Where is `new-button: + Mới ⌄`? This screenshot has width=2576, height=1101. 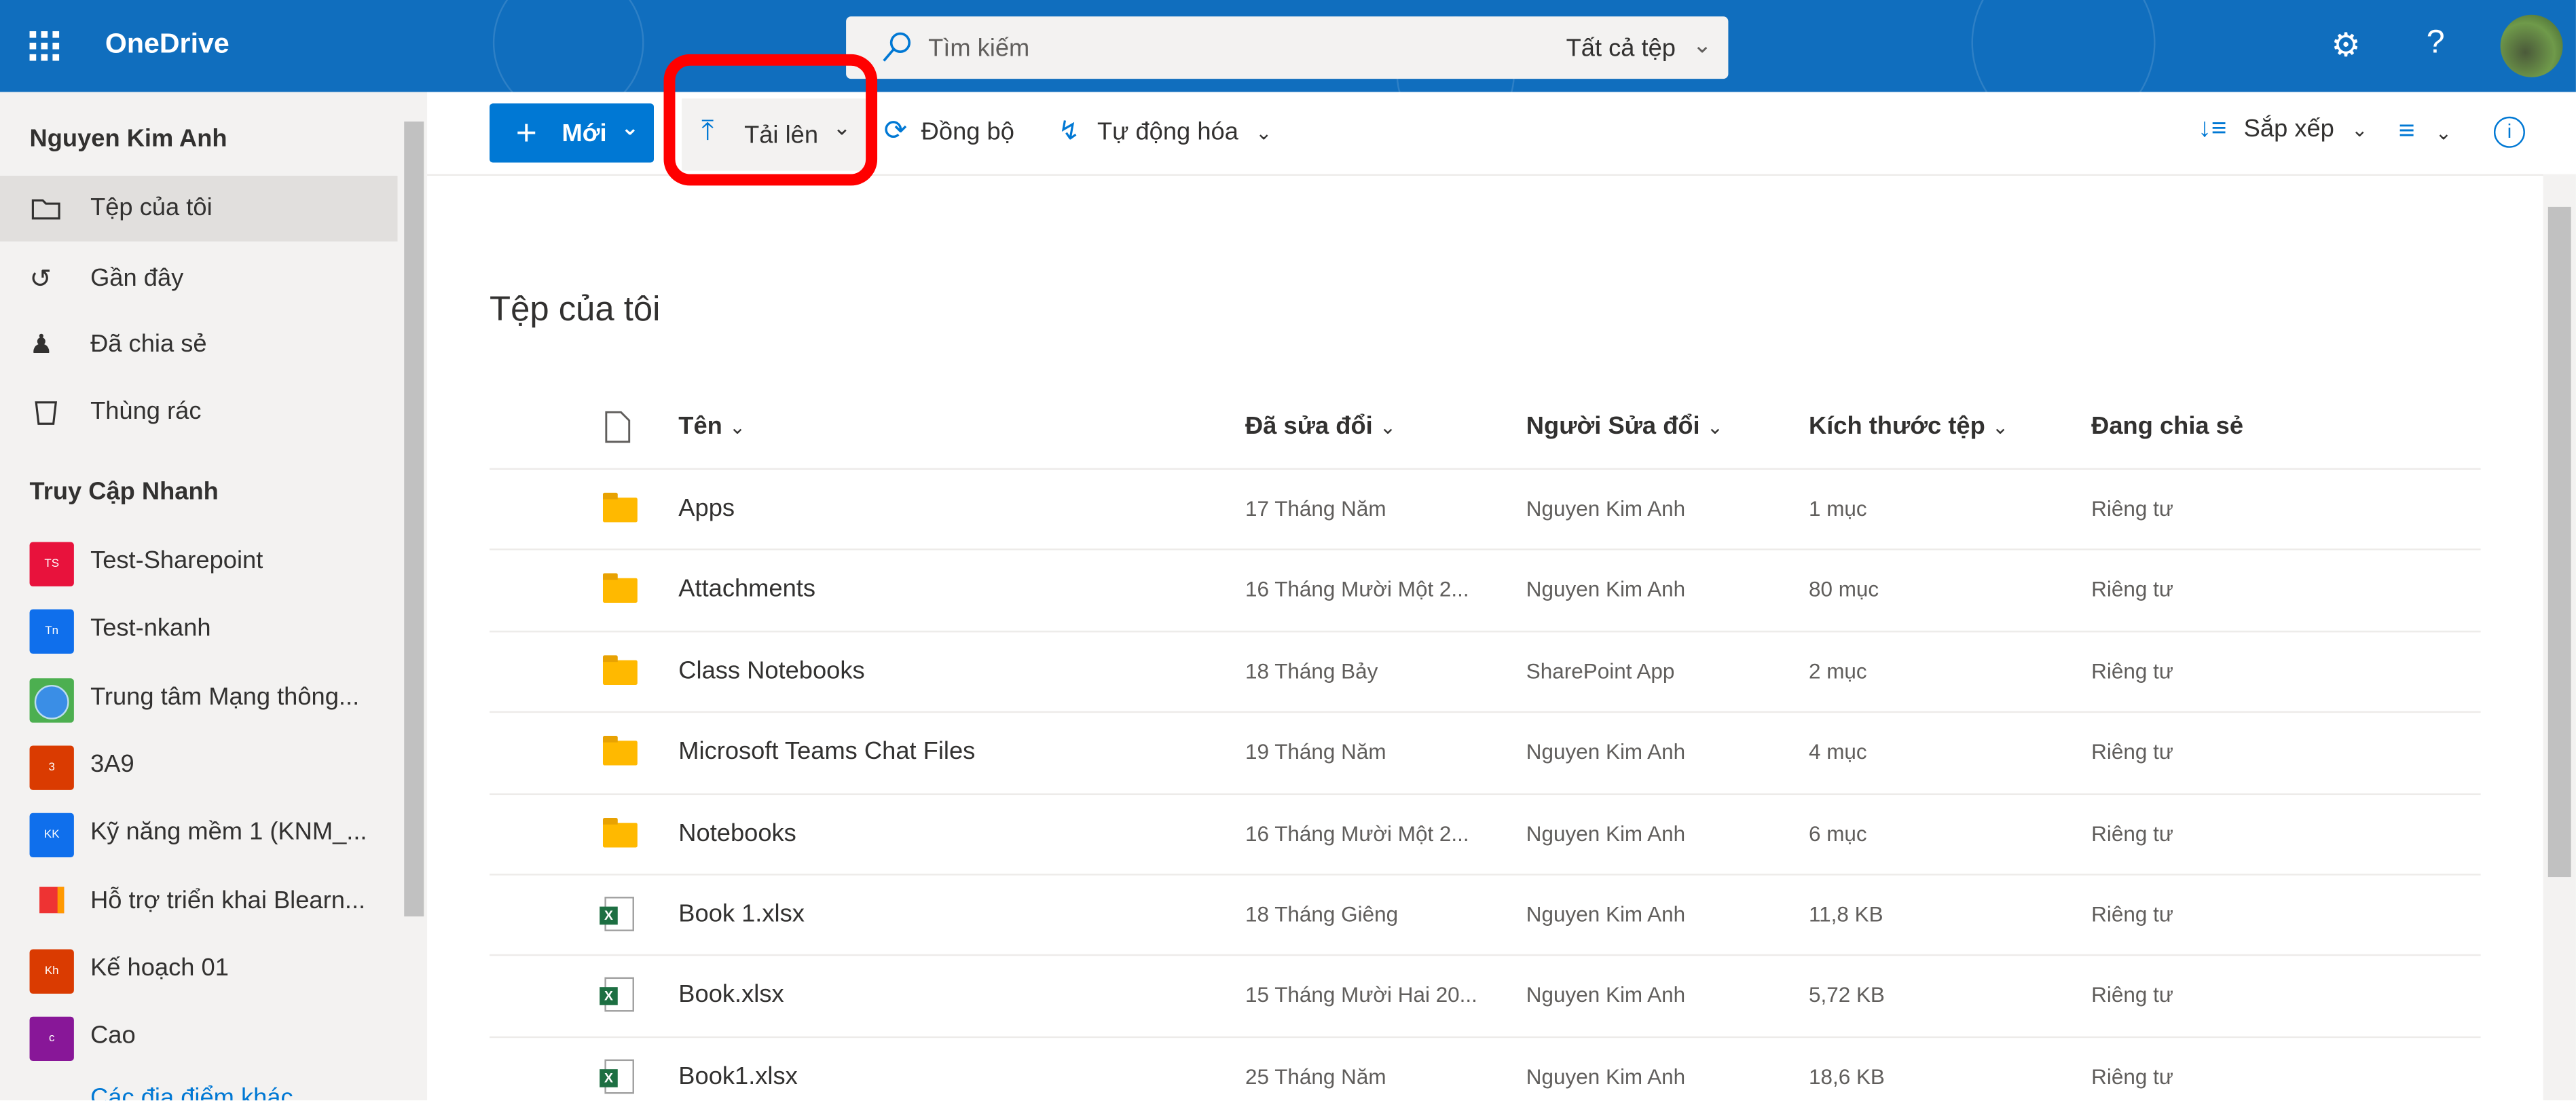 new-button: + Mới ⌄ is located at coordinates (572, 133).